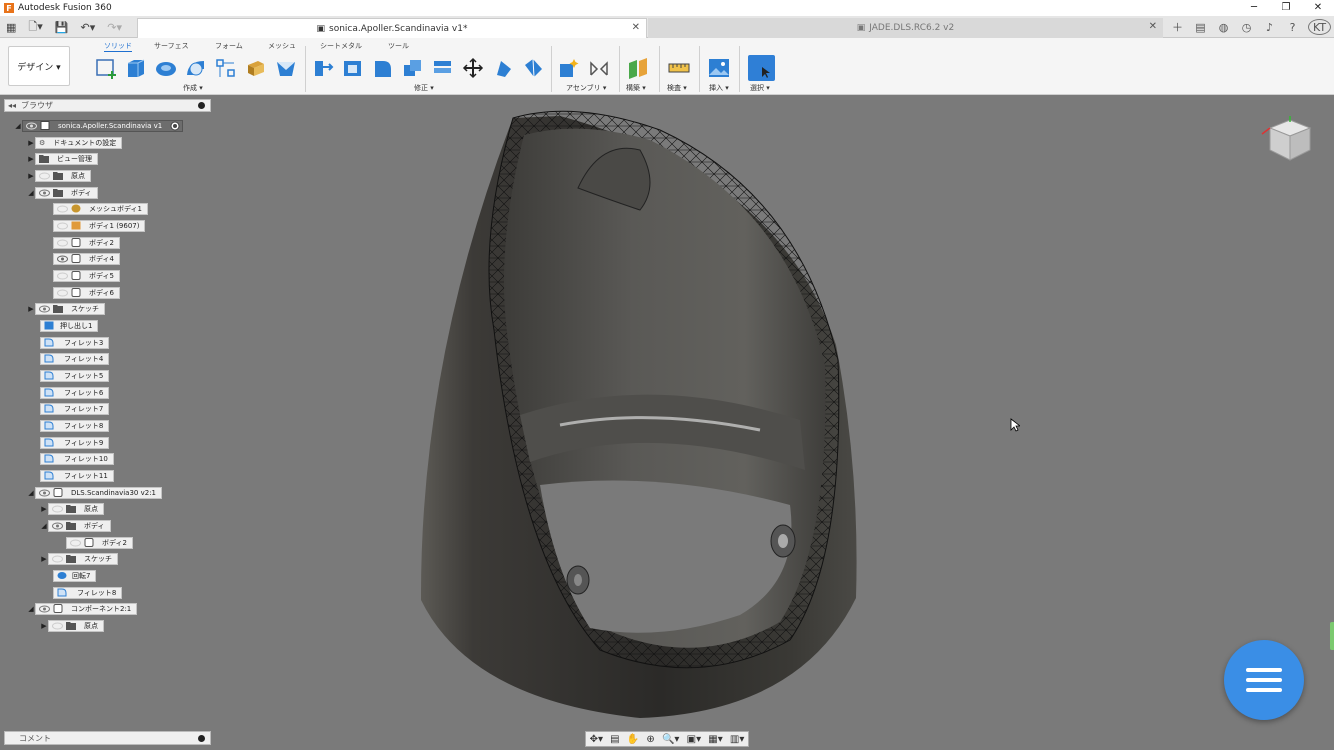 The image size is (1334, 750). Describe the element at coordinates (256, 68) in the screenshot. I see `rib-icon` at that location.